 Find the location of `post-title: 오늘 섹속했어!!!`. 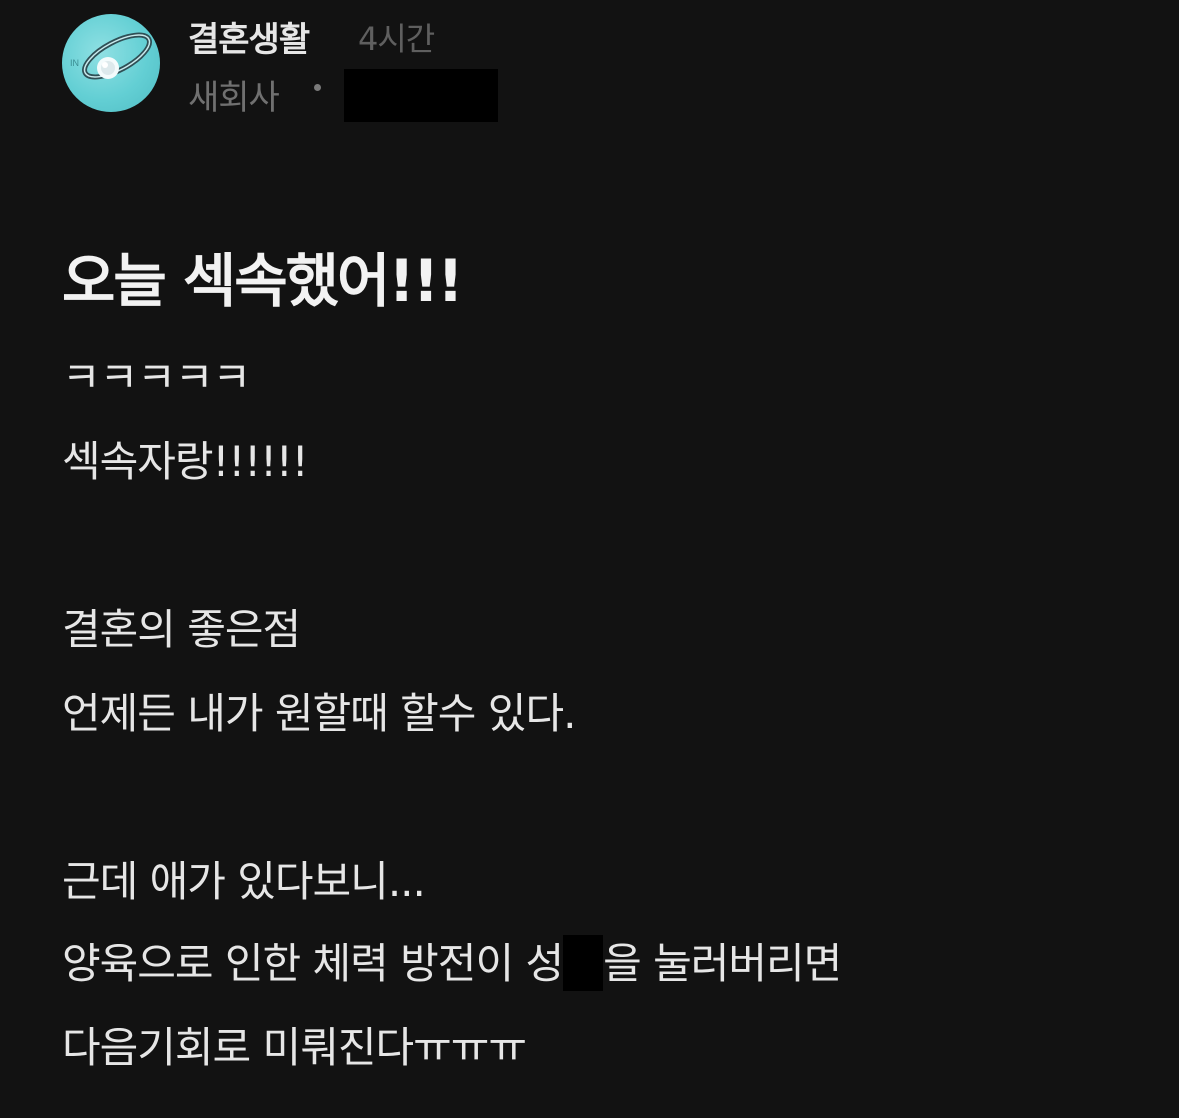

post-title: 오늘 섹속했어!!! is located at coordinates (263, 281).